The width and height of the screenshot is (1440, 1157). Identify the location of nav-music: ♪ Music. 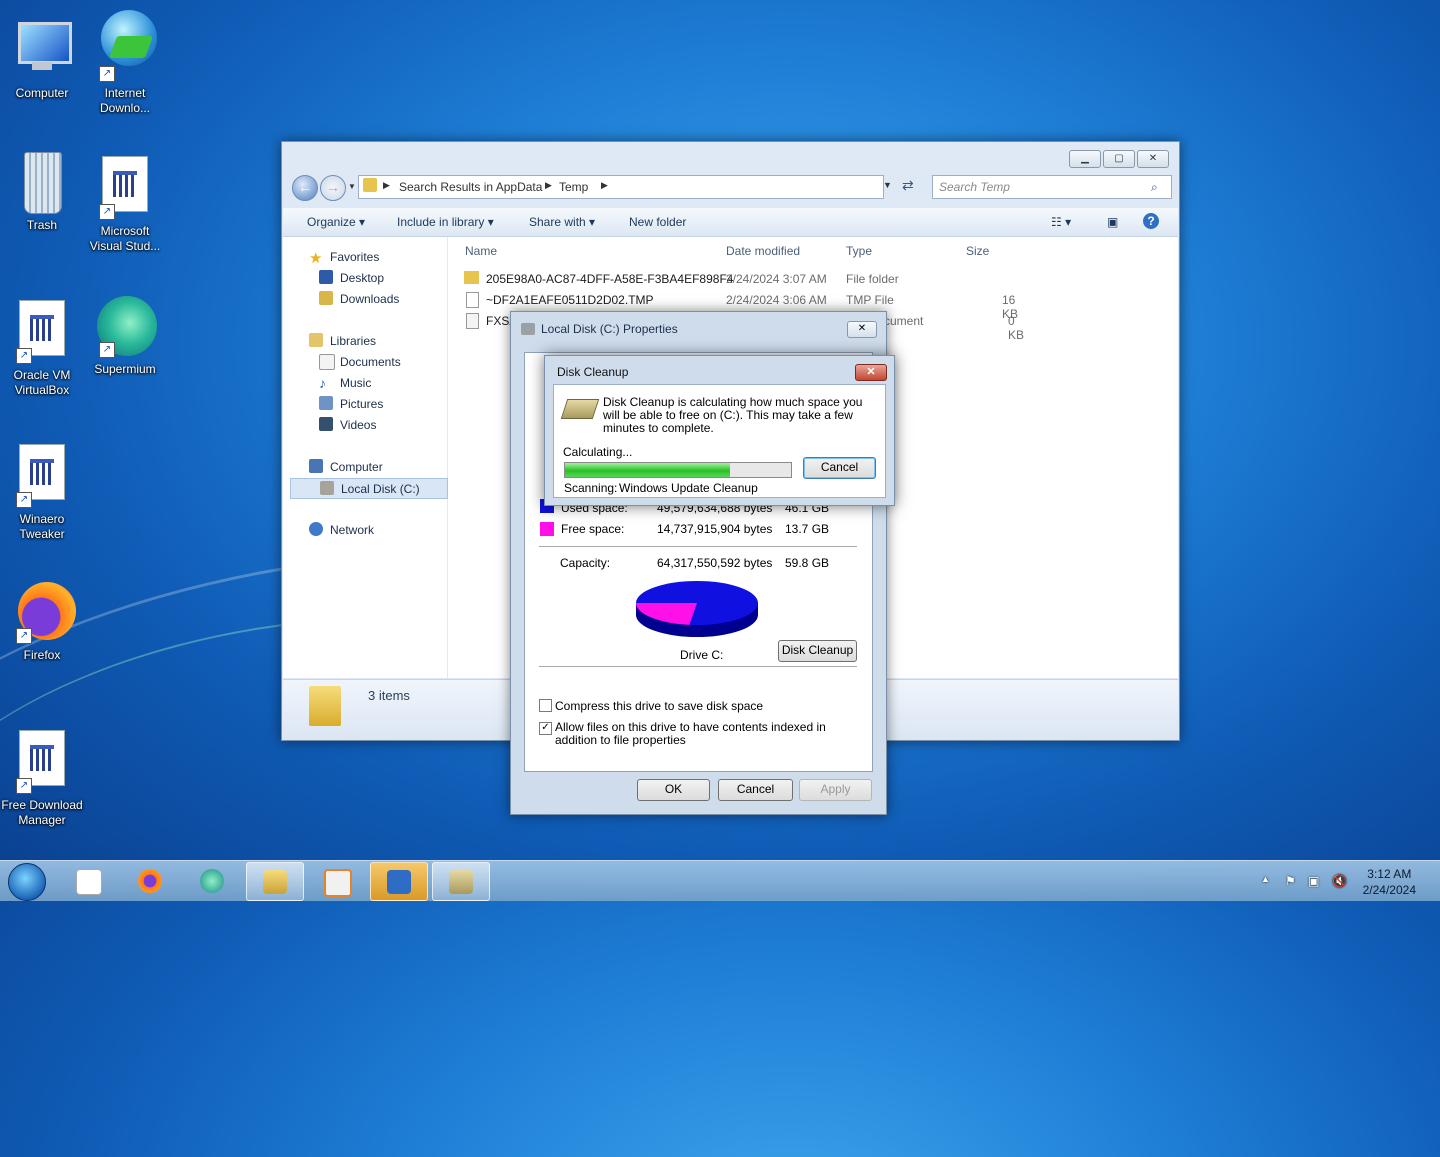
(365, 382).